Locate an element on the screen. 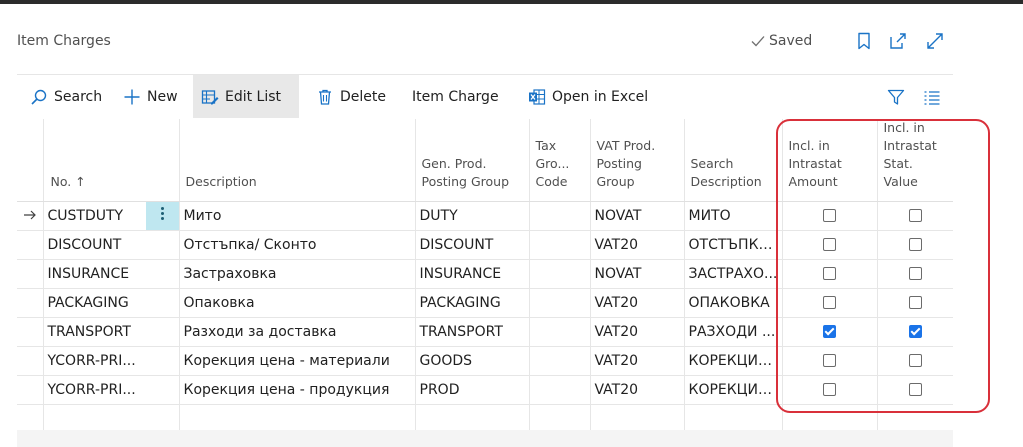 The height and width of the screenshot is (447, 1023). cell-gen-prod is located at coordinates (471, 419).